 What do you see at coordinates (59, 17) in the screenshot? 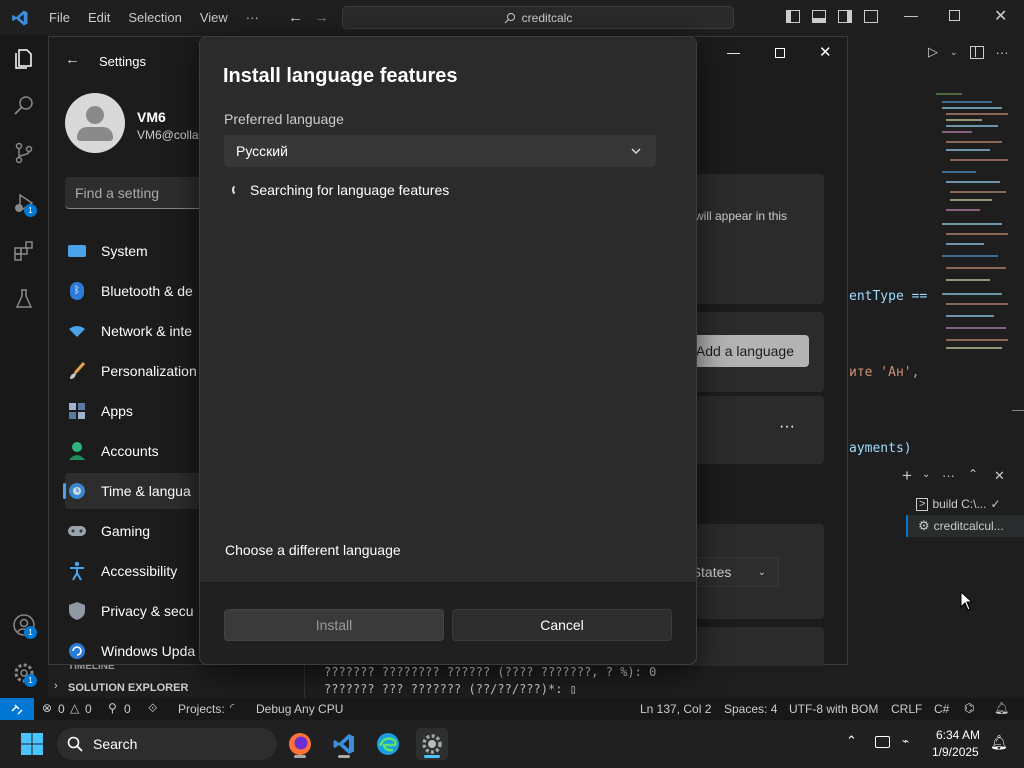
I see `menu-file: File` at bounding box center [59, 17].